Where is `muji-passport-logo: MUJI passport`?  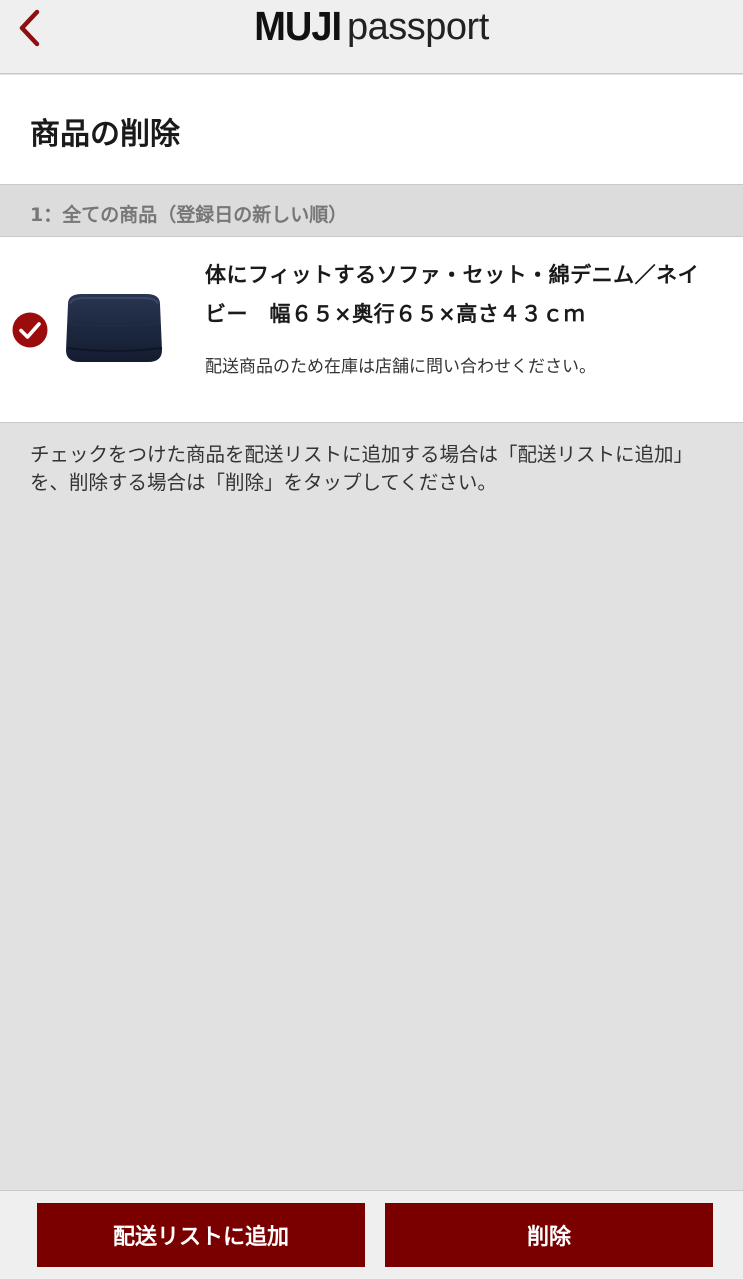 muji-passport-logo: MUJI passport is located at coordinates (371, 27).